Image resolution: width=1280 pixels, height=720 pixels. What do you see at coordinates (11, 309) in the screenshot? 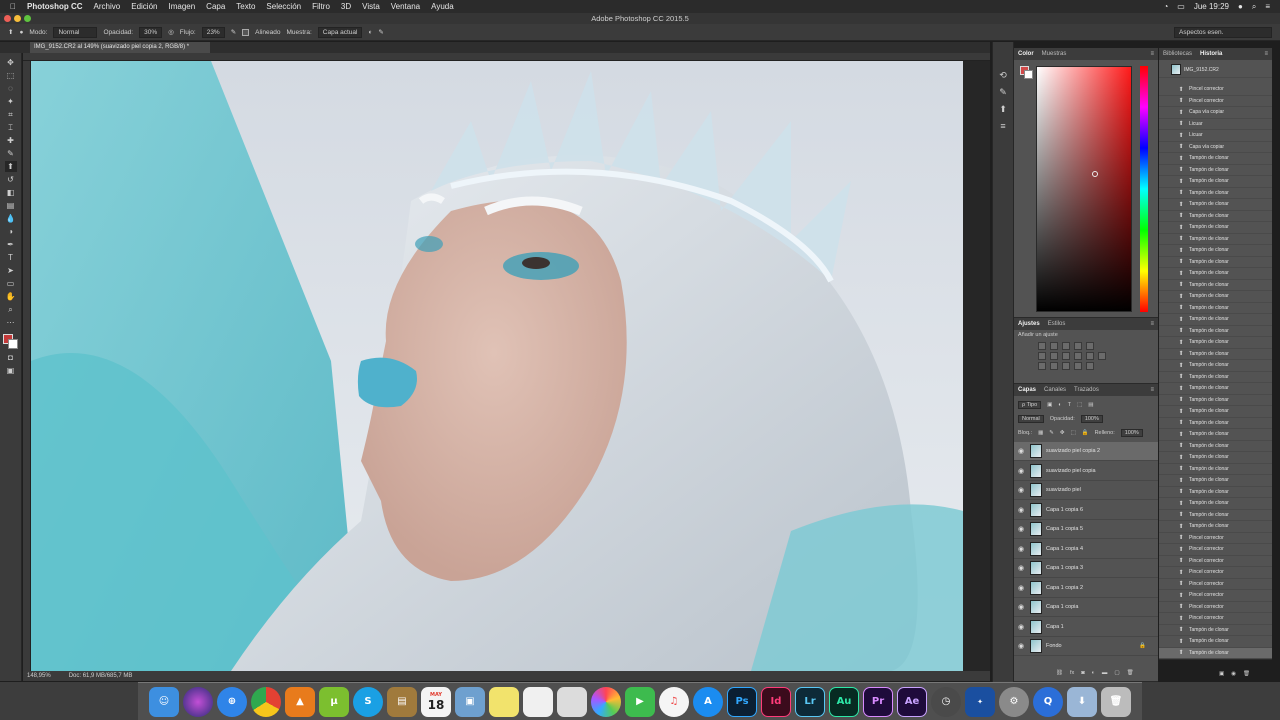
I see `zoom-tool-icon: ⌕` at bounding box center [11, 309].